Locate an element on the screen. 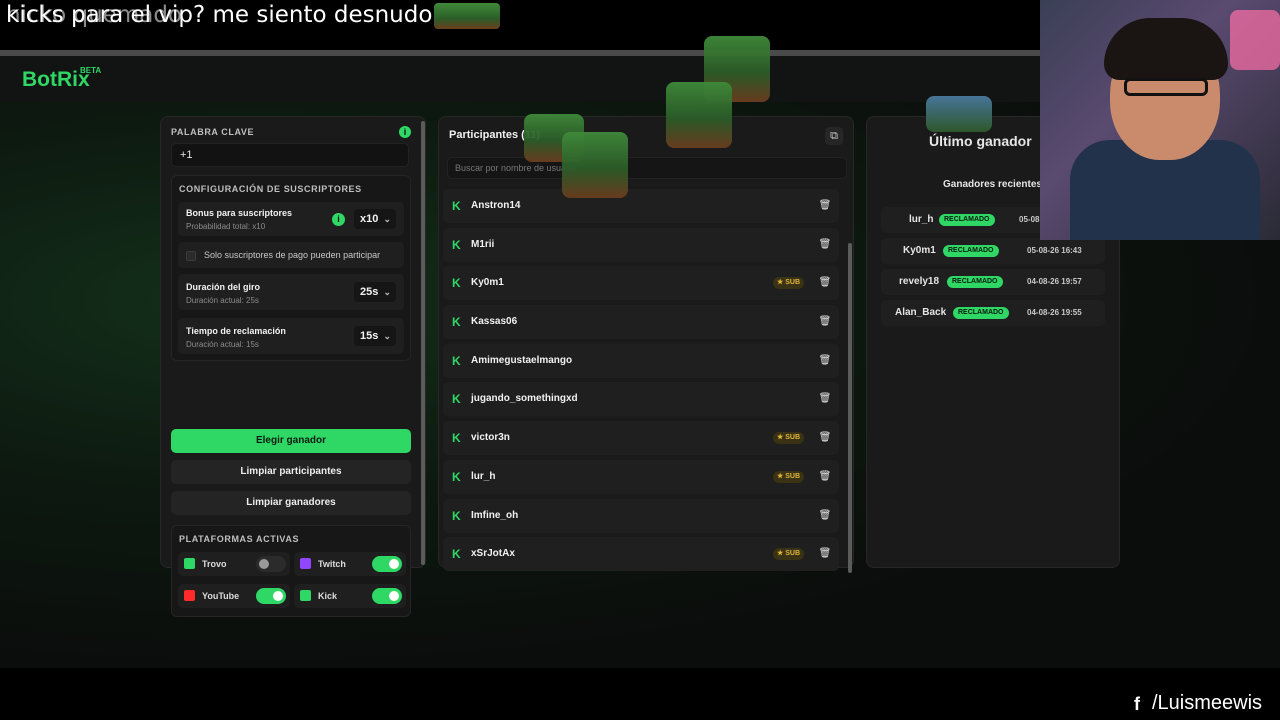  clear-participants-button: Limpiar participantes is located at coordinates (291, 472).